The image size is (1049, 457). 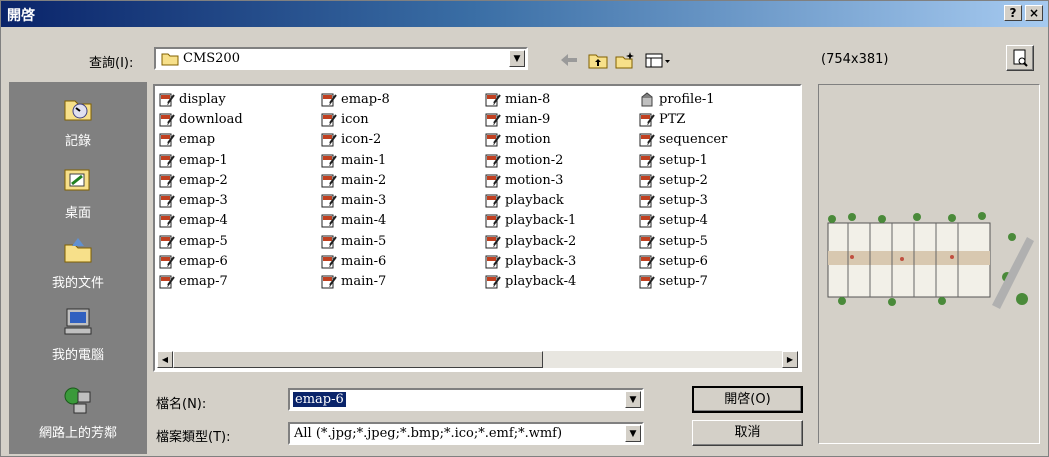 I want to click on file-item: download, so click(x=201, y=119).